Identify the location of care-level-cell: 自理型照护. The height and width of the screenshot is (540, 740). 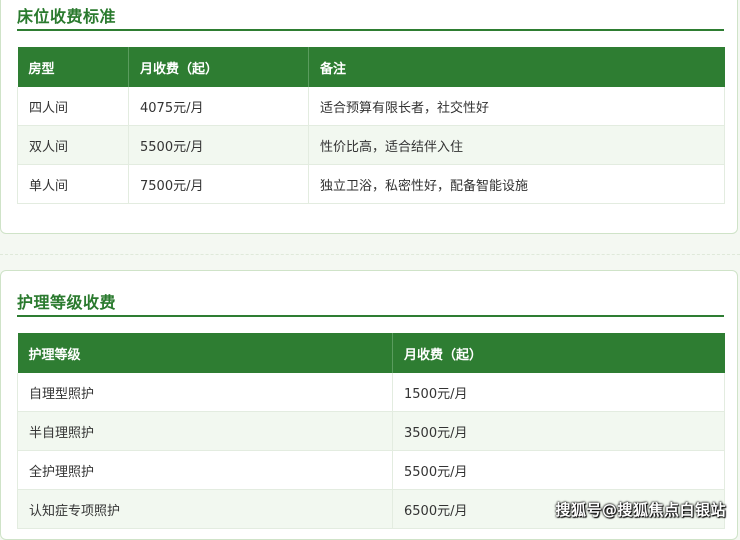
(205, 392).